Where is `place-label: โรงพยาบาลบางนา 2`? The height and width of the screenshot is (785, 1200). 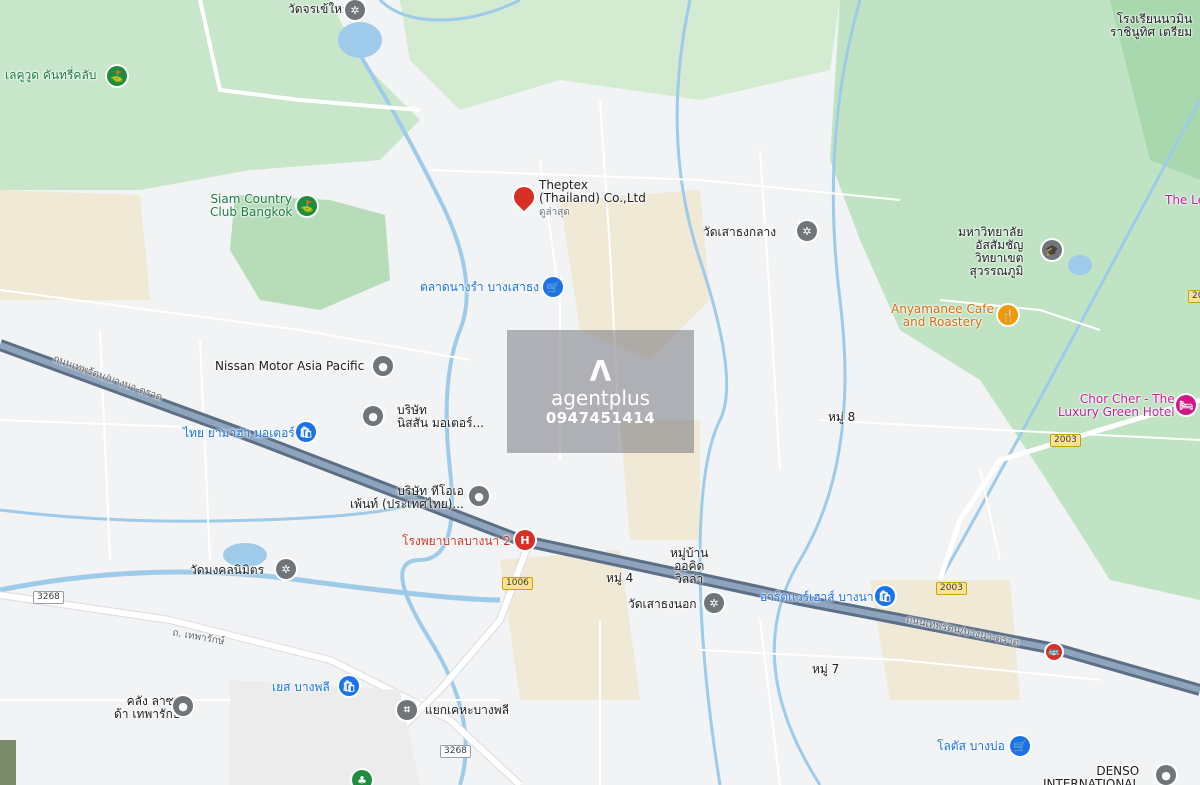
place-label: โรงพยาบาลบางนา 2 is located at coordinates (456, 541).